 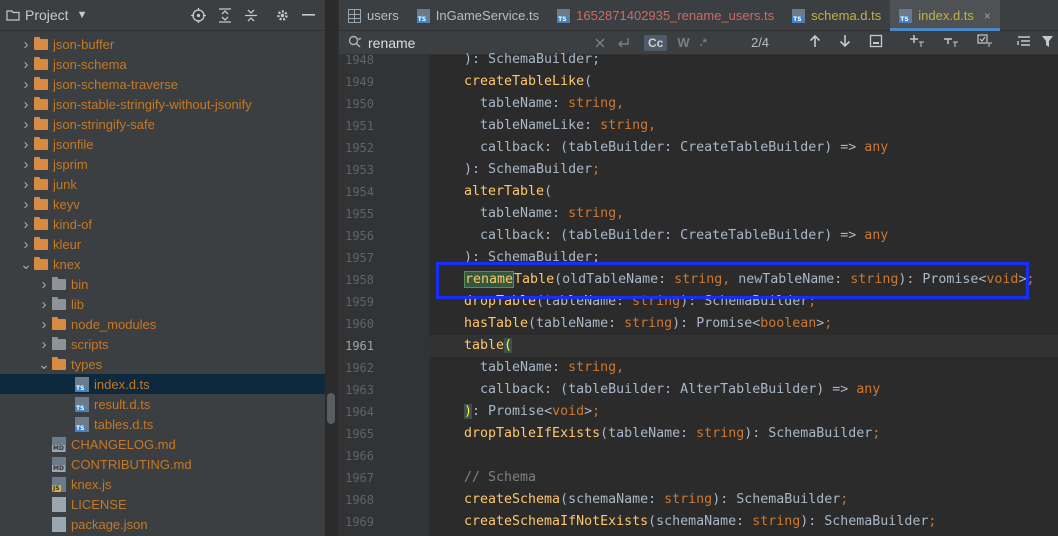 I want to click on regex-toggle: .*, so click(x=703, y=43).